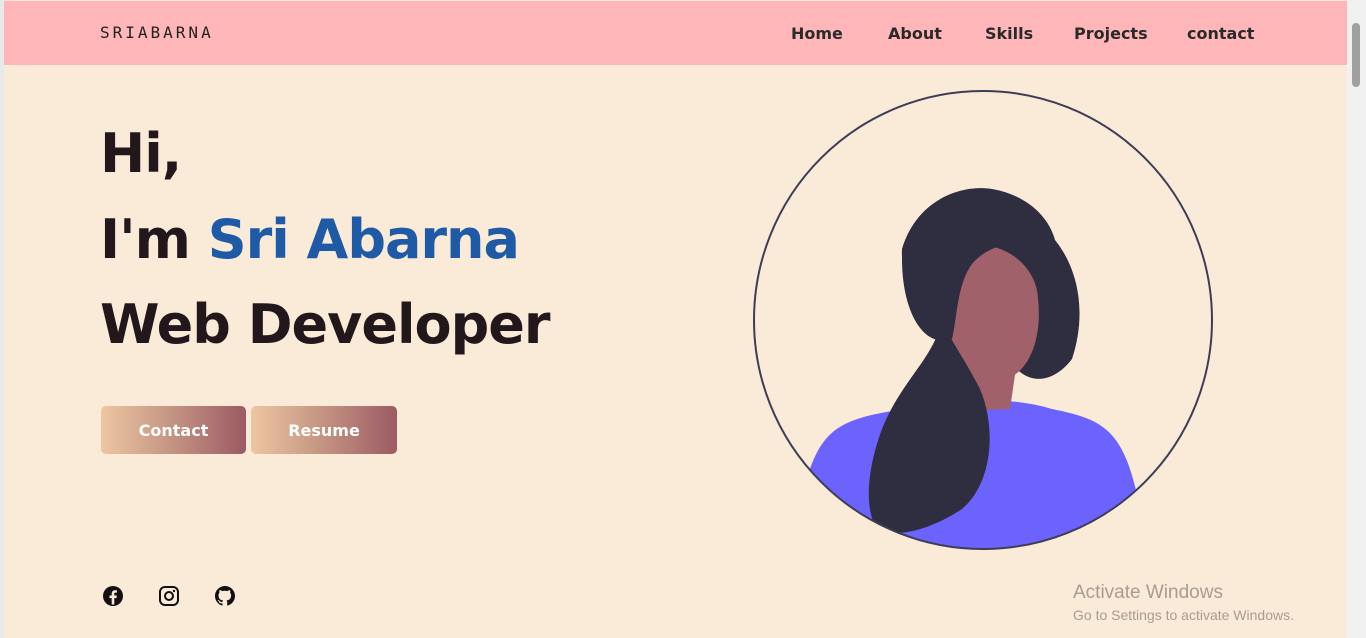 The height and width of the screenshot is (638, 1366). I want to click on windows-activation-title: Activate Windows, so click(1148, 592).